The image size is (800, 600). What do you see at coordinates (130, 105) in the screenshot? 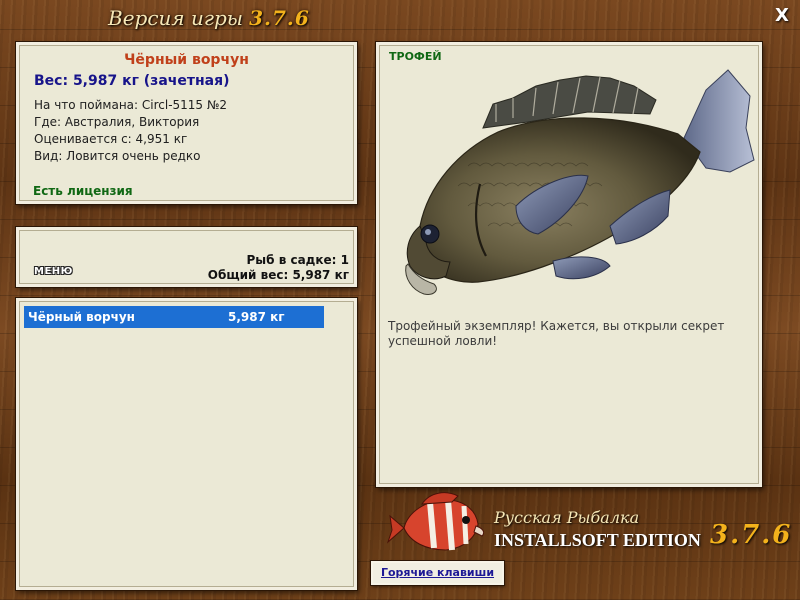
I see `fish-bait: На что поймана: Circl-5115 №2` at bounding box center [130, 105].